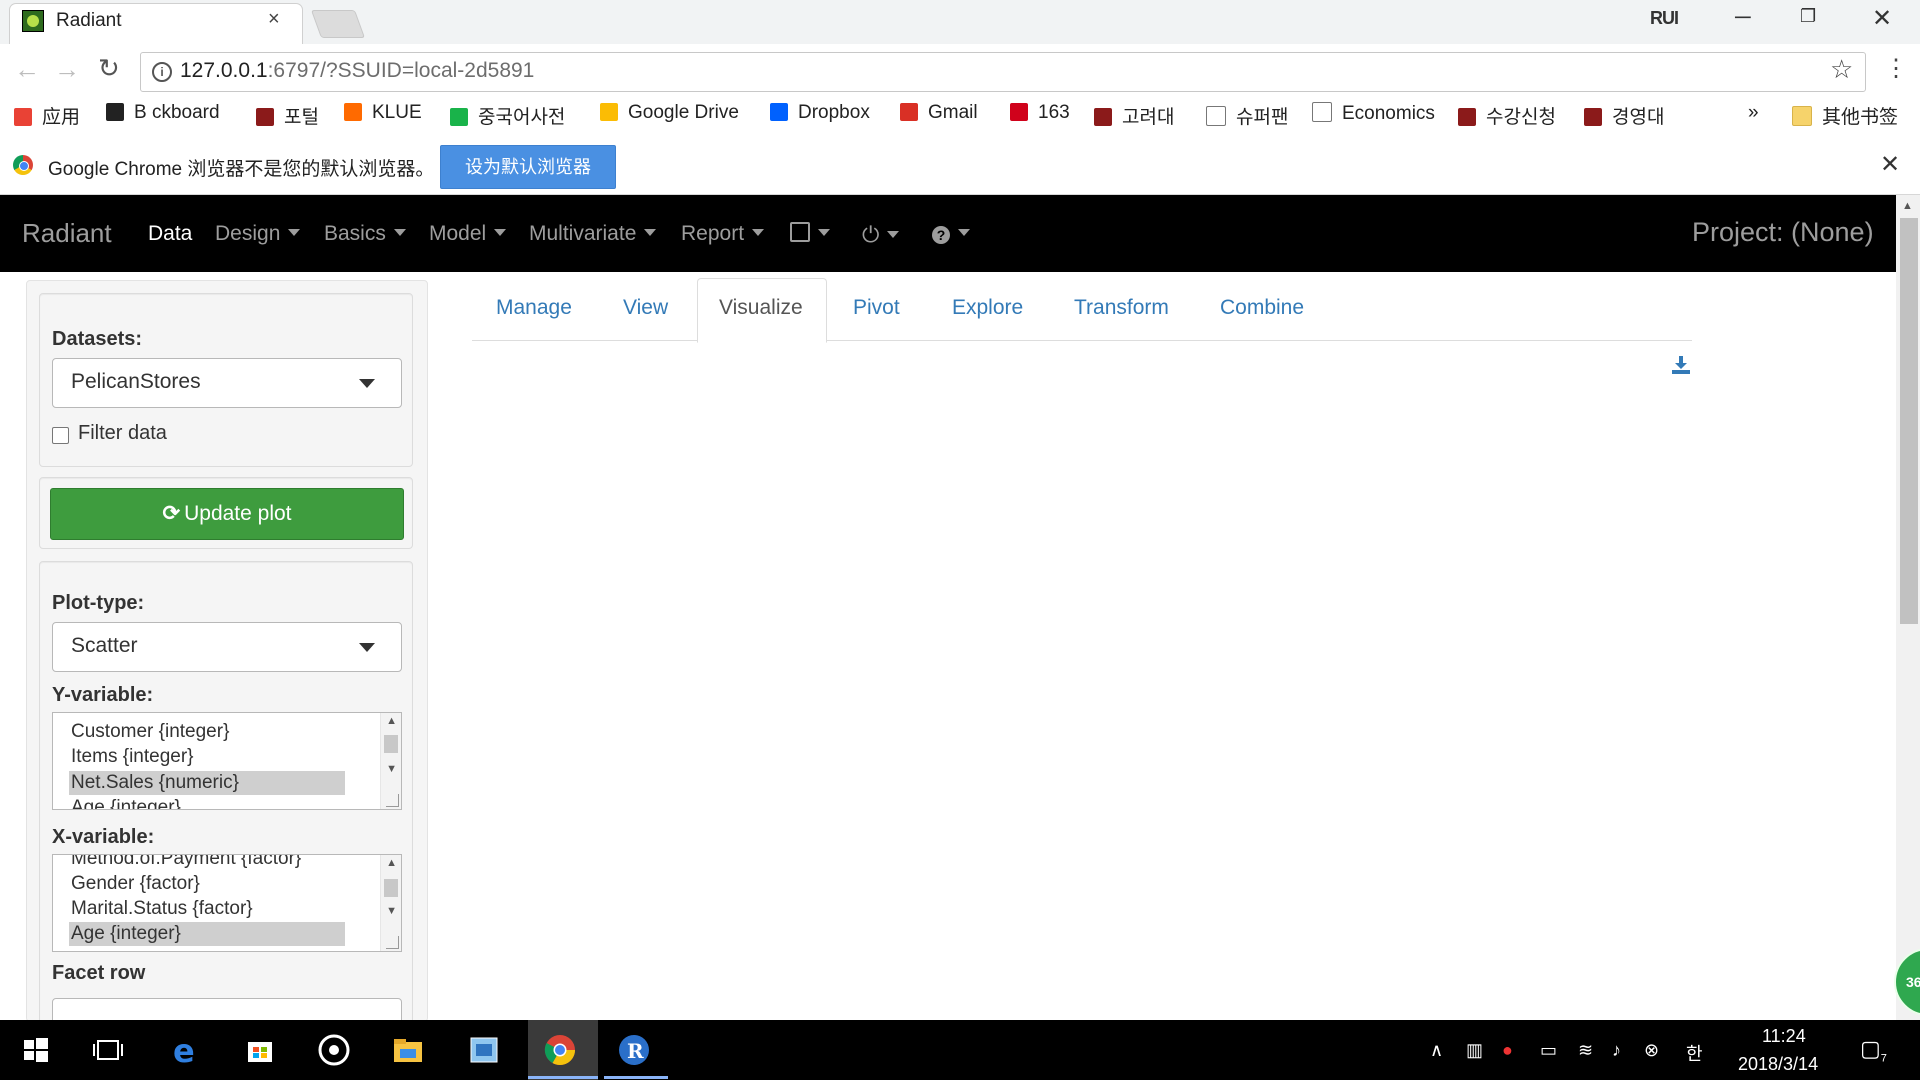  I want to click on bookmark-item: Gmail, so click(939, 114).